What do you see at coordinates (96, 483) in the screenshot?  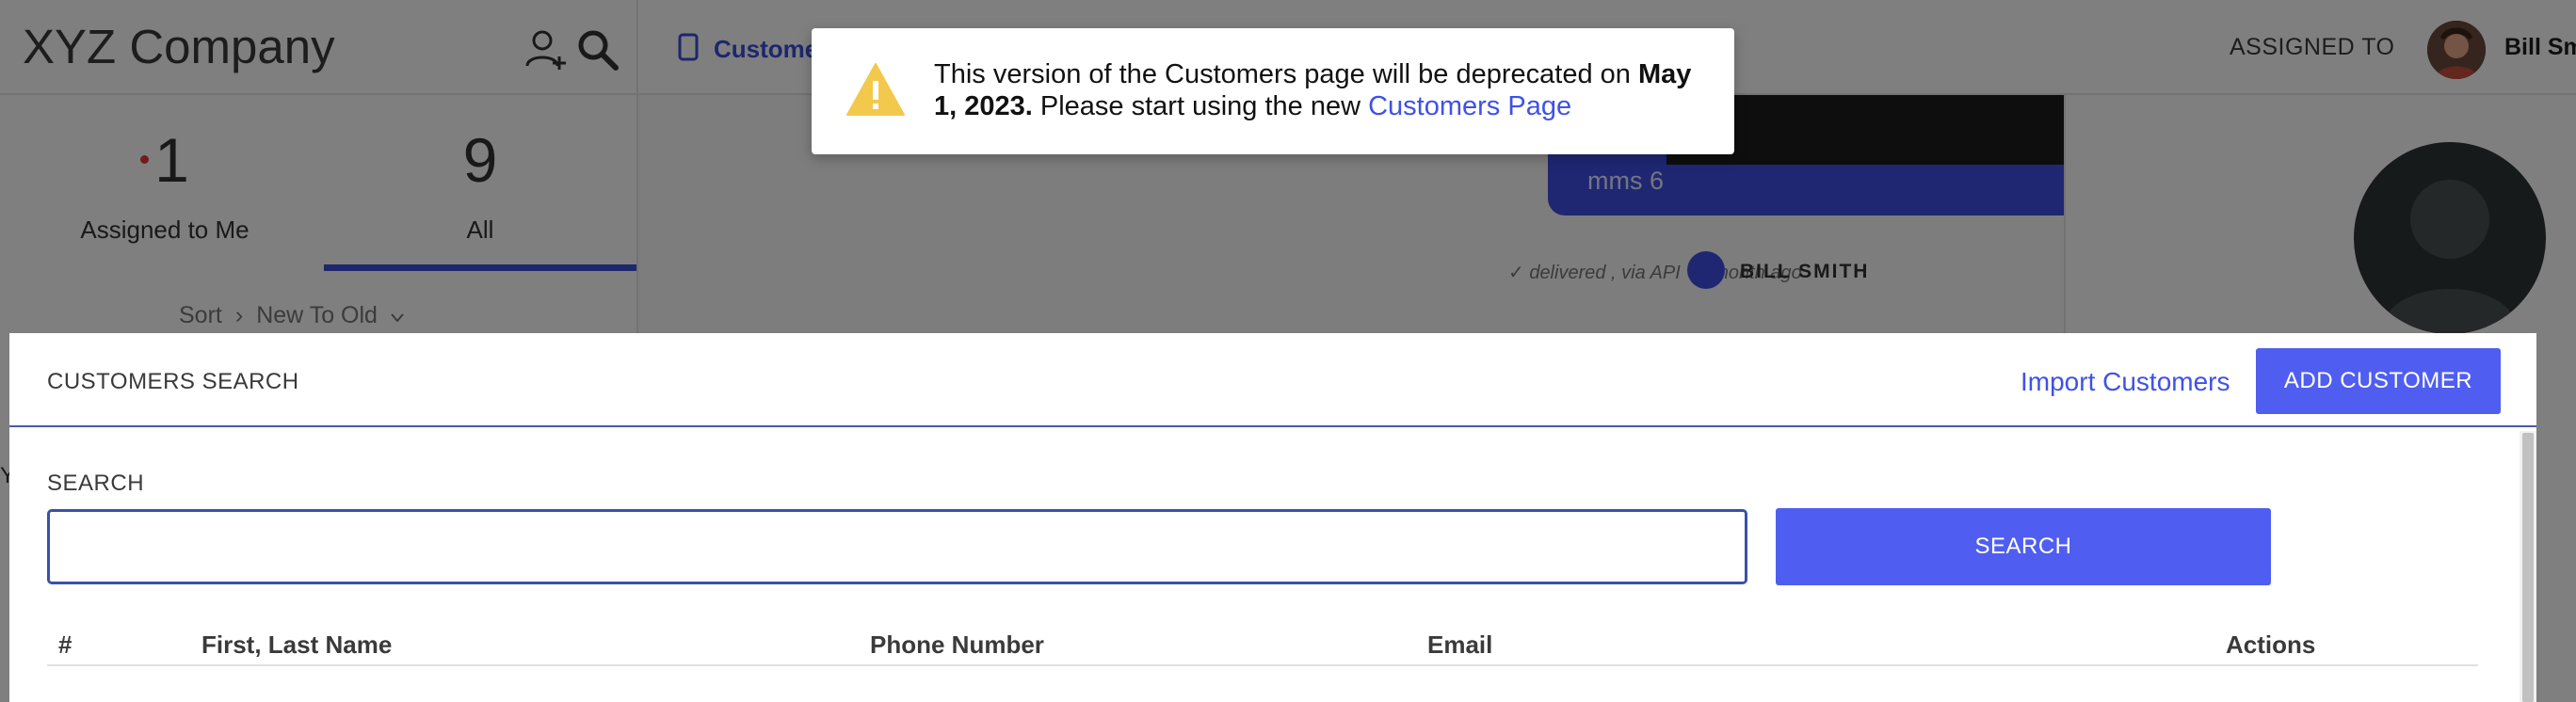 I see `search-label: SEARCH` at bounding box center [96, 483].